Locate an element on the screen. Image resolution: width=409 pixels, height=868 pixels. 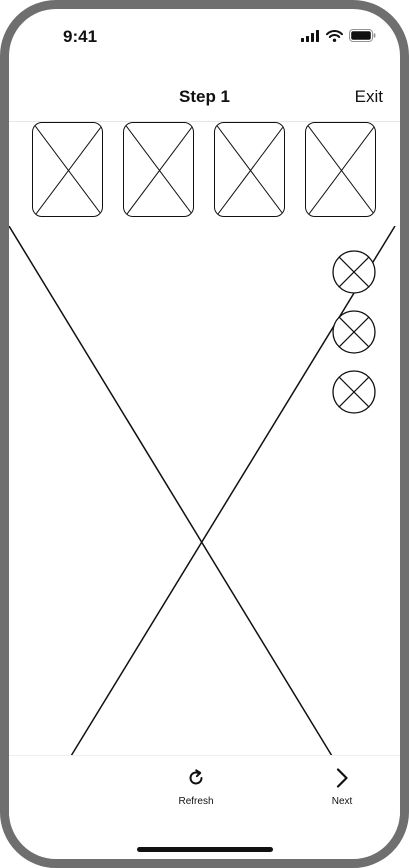
refresh-button: Refresh is located at coordinates (196, 787).